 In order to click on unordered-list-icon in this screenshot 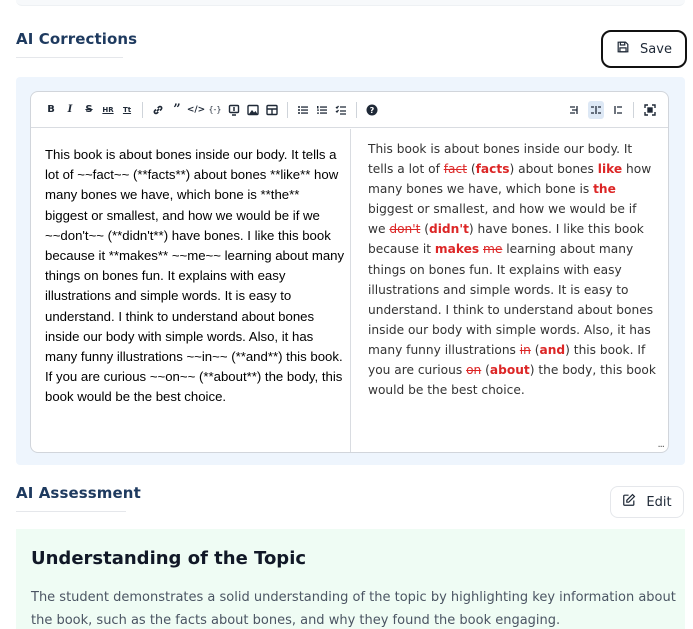, I will do `click(303, 110)`.